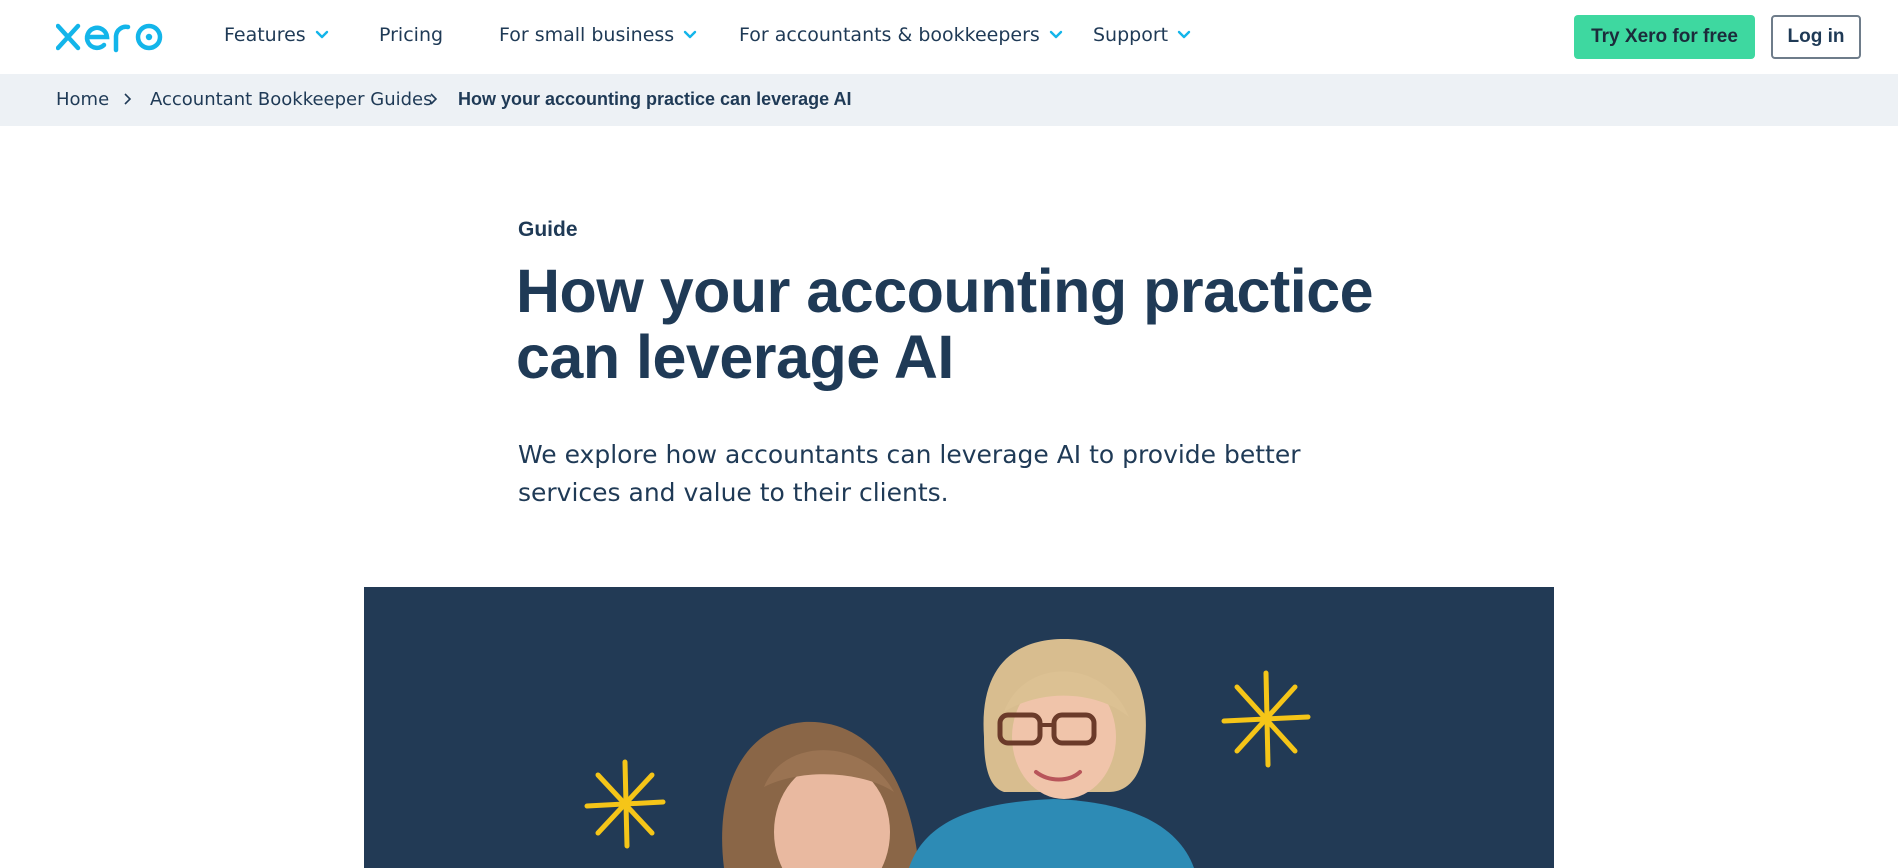  I want to click on nav-small-business: For small business, so click(598, 35).